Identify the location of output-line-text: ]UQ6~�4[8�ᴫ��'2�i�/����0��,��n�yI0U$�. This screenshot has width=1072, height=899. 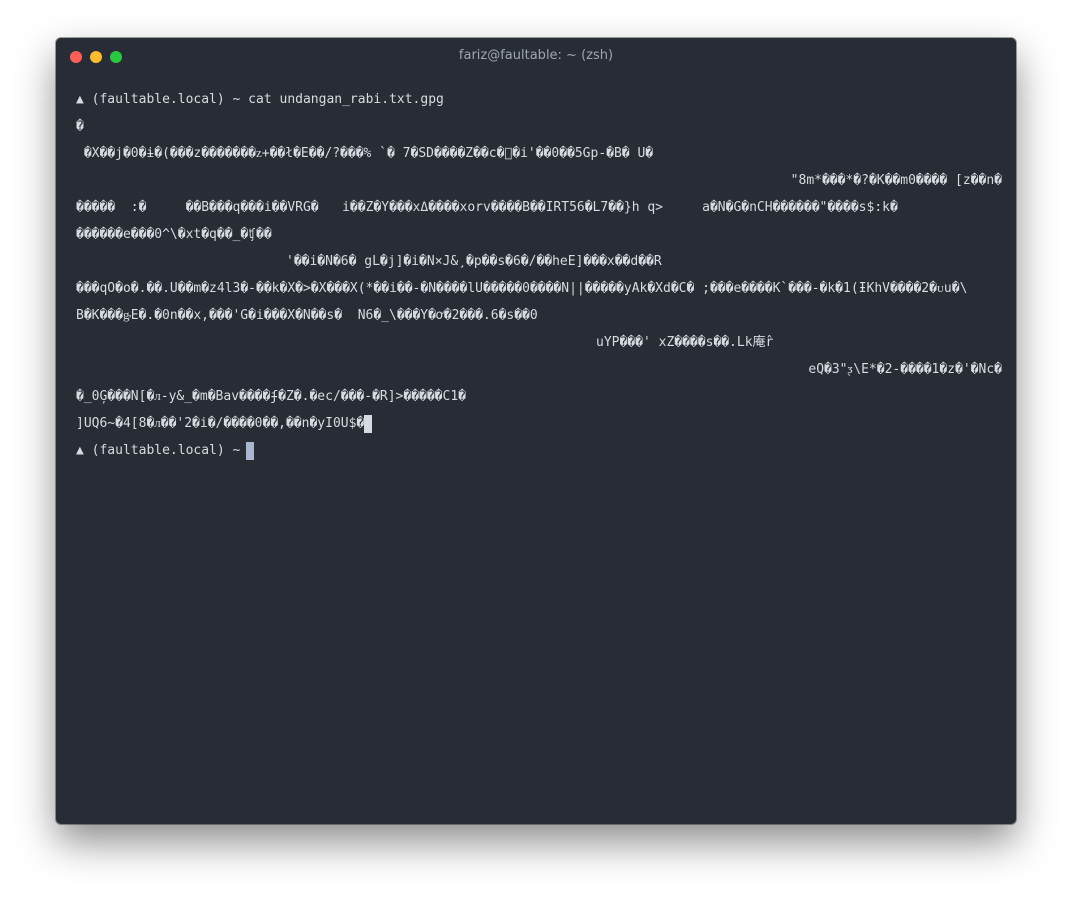
(220, 423).